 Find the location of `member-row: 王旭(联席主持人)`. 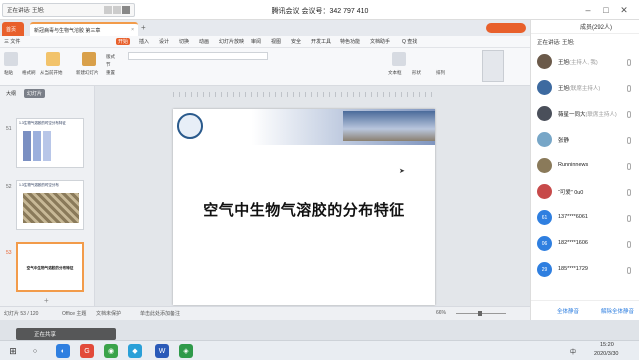

member-row: 王旭(联席主持人) is located at coordinates (585, 88).